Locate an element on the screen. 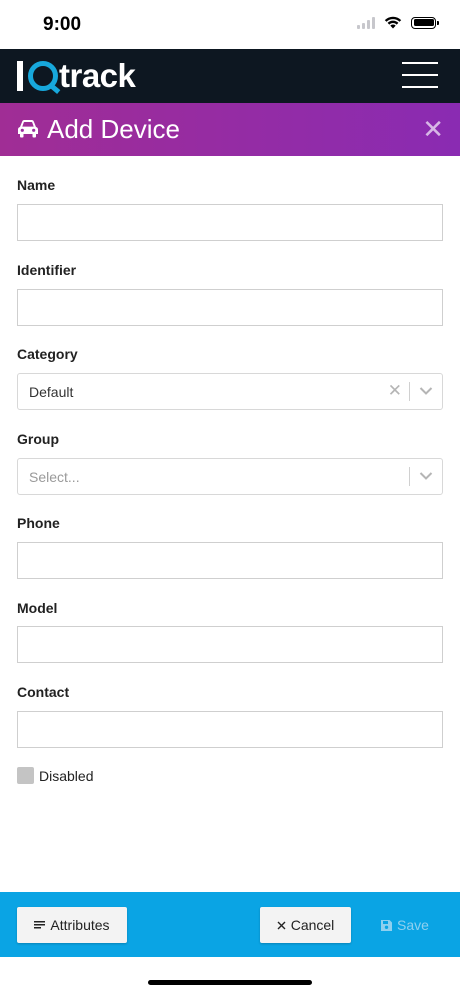  model-input-box is located at coordinates (230, 644).